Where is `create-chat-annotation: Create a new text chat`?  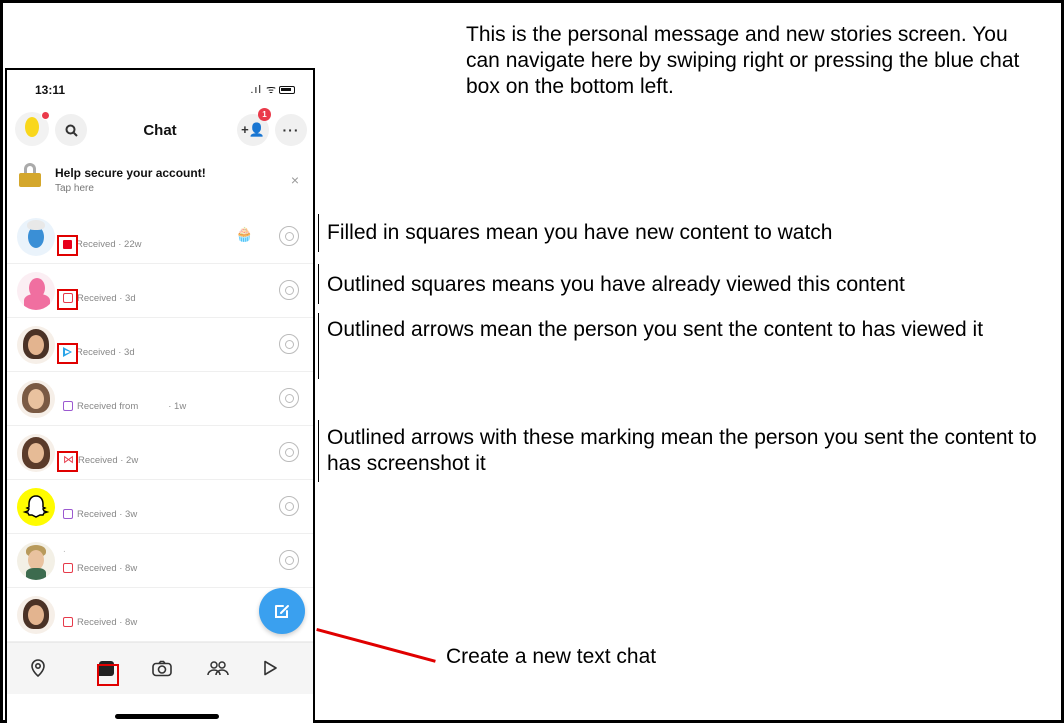 create-chat-annotation: Create a new text chat is located at coordinates (551, 656).